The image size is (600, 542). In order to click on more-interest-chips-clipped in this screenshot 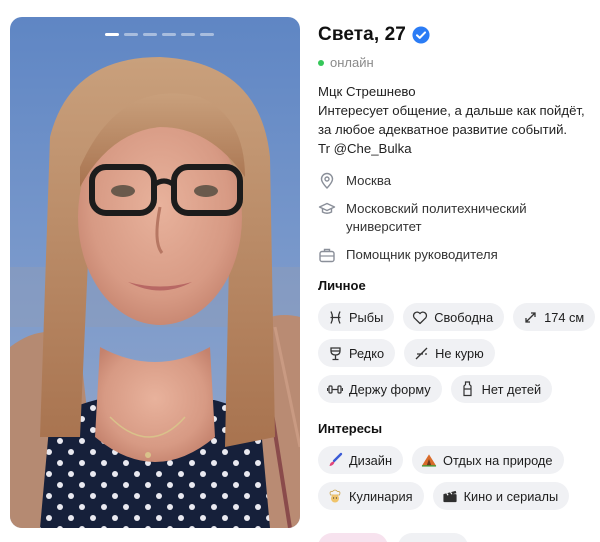, I will do `click(393, 537)`.